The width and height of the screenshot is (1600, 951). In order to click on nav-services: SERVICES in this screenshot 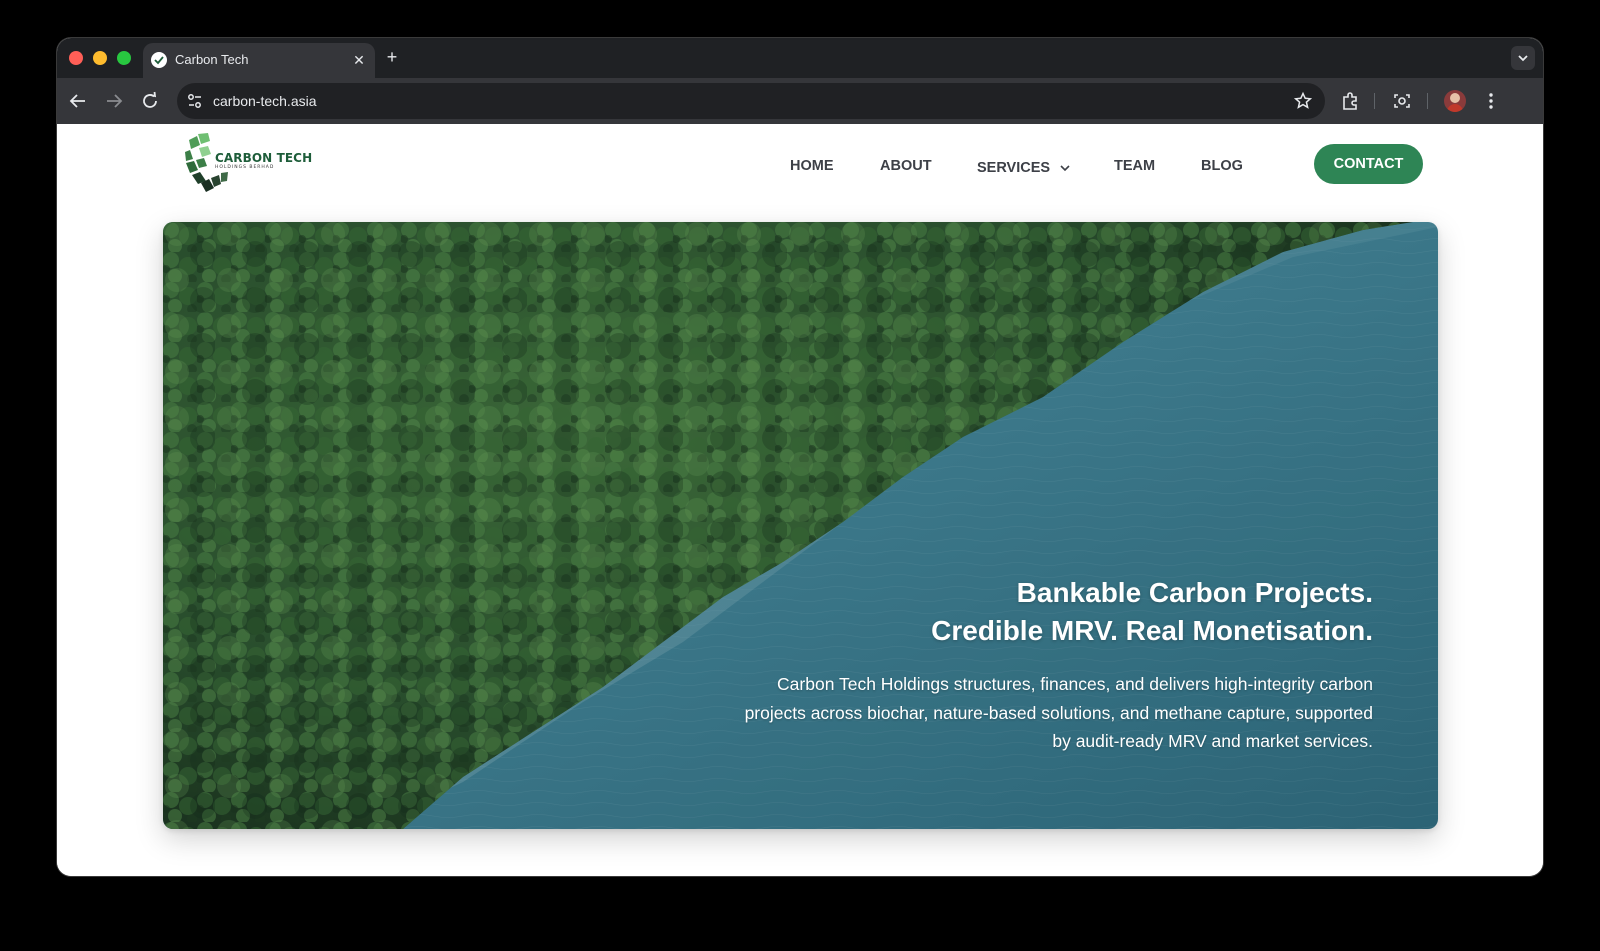, I will do `click(1024, 168)`.